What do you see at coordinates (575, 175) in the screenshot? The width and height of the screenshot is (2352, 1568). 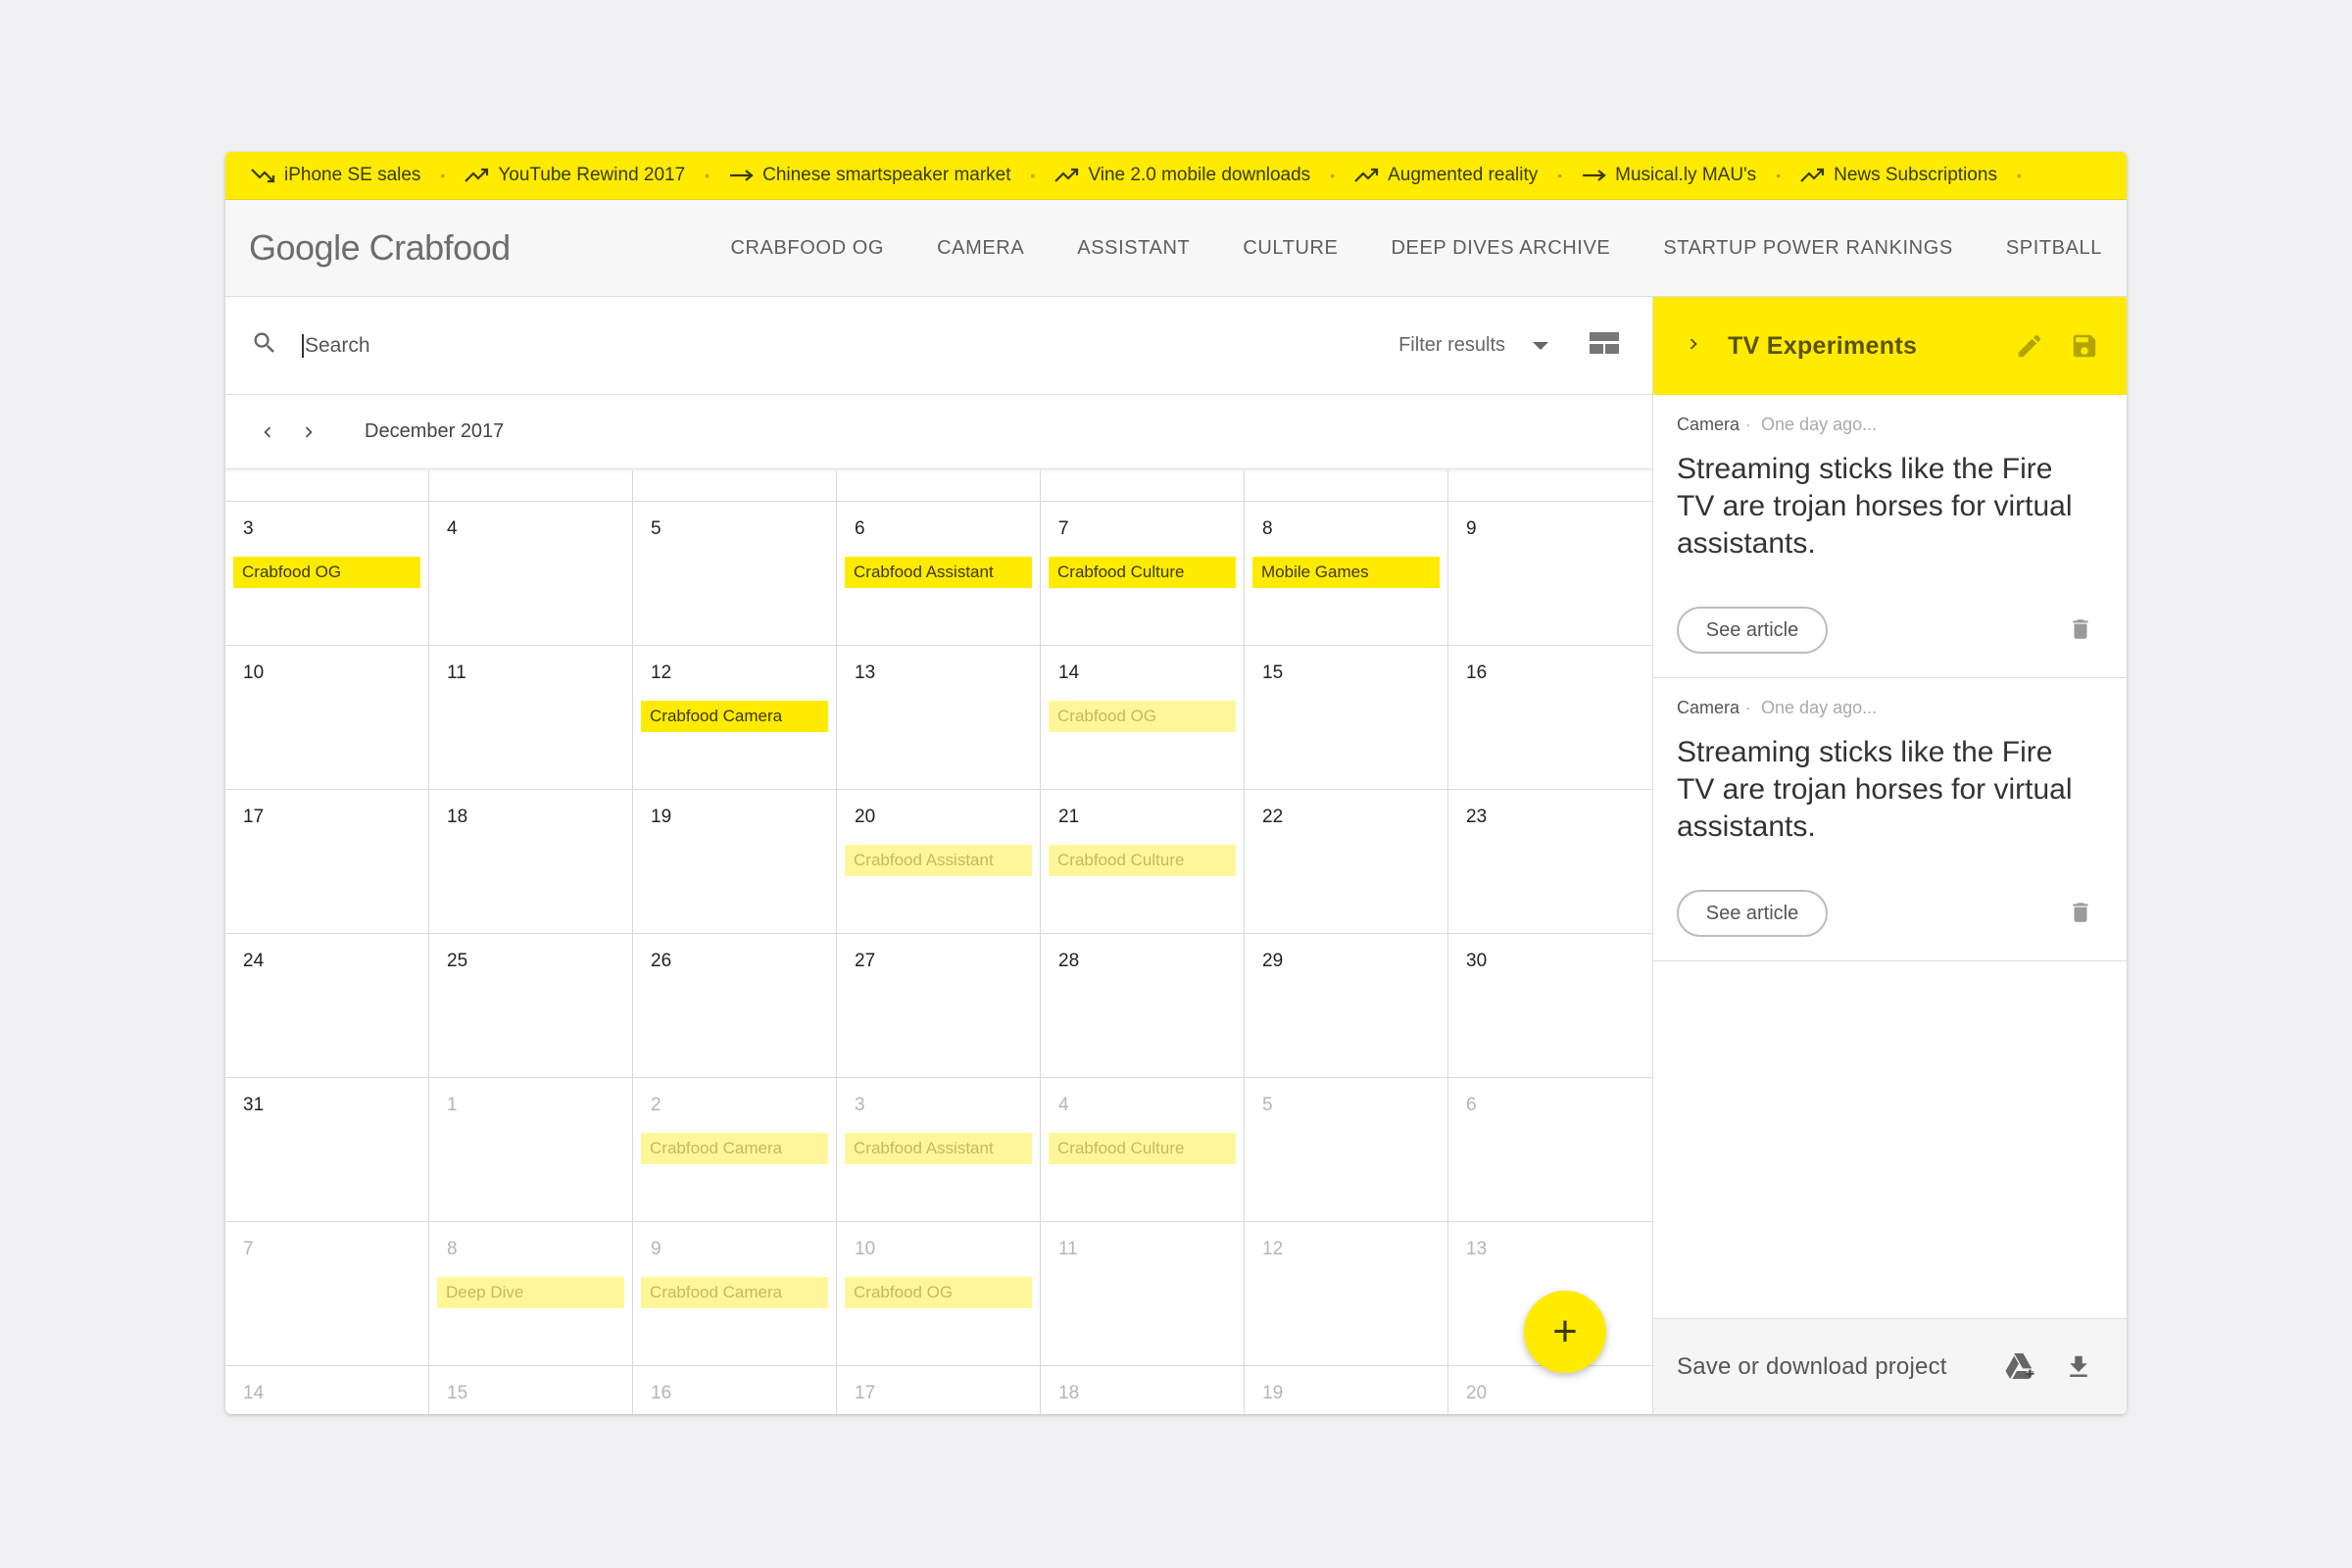 I see `ticker-item: YouTube Rewind 2017` at bounding box center [575, 175].